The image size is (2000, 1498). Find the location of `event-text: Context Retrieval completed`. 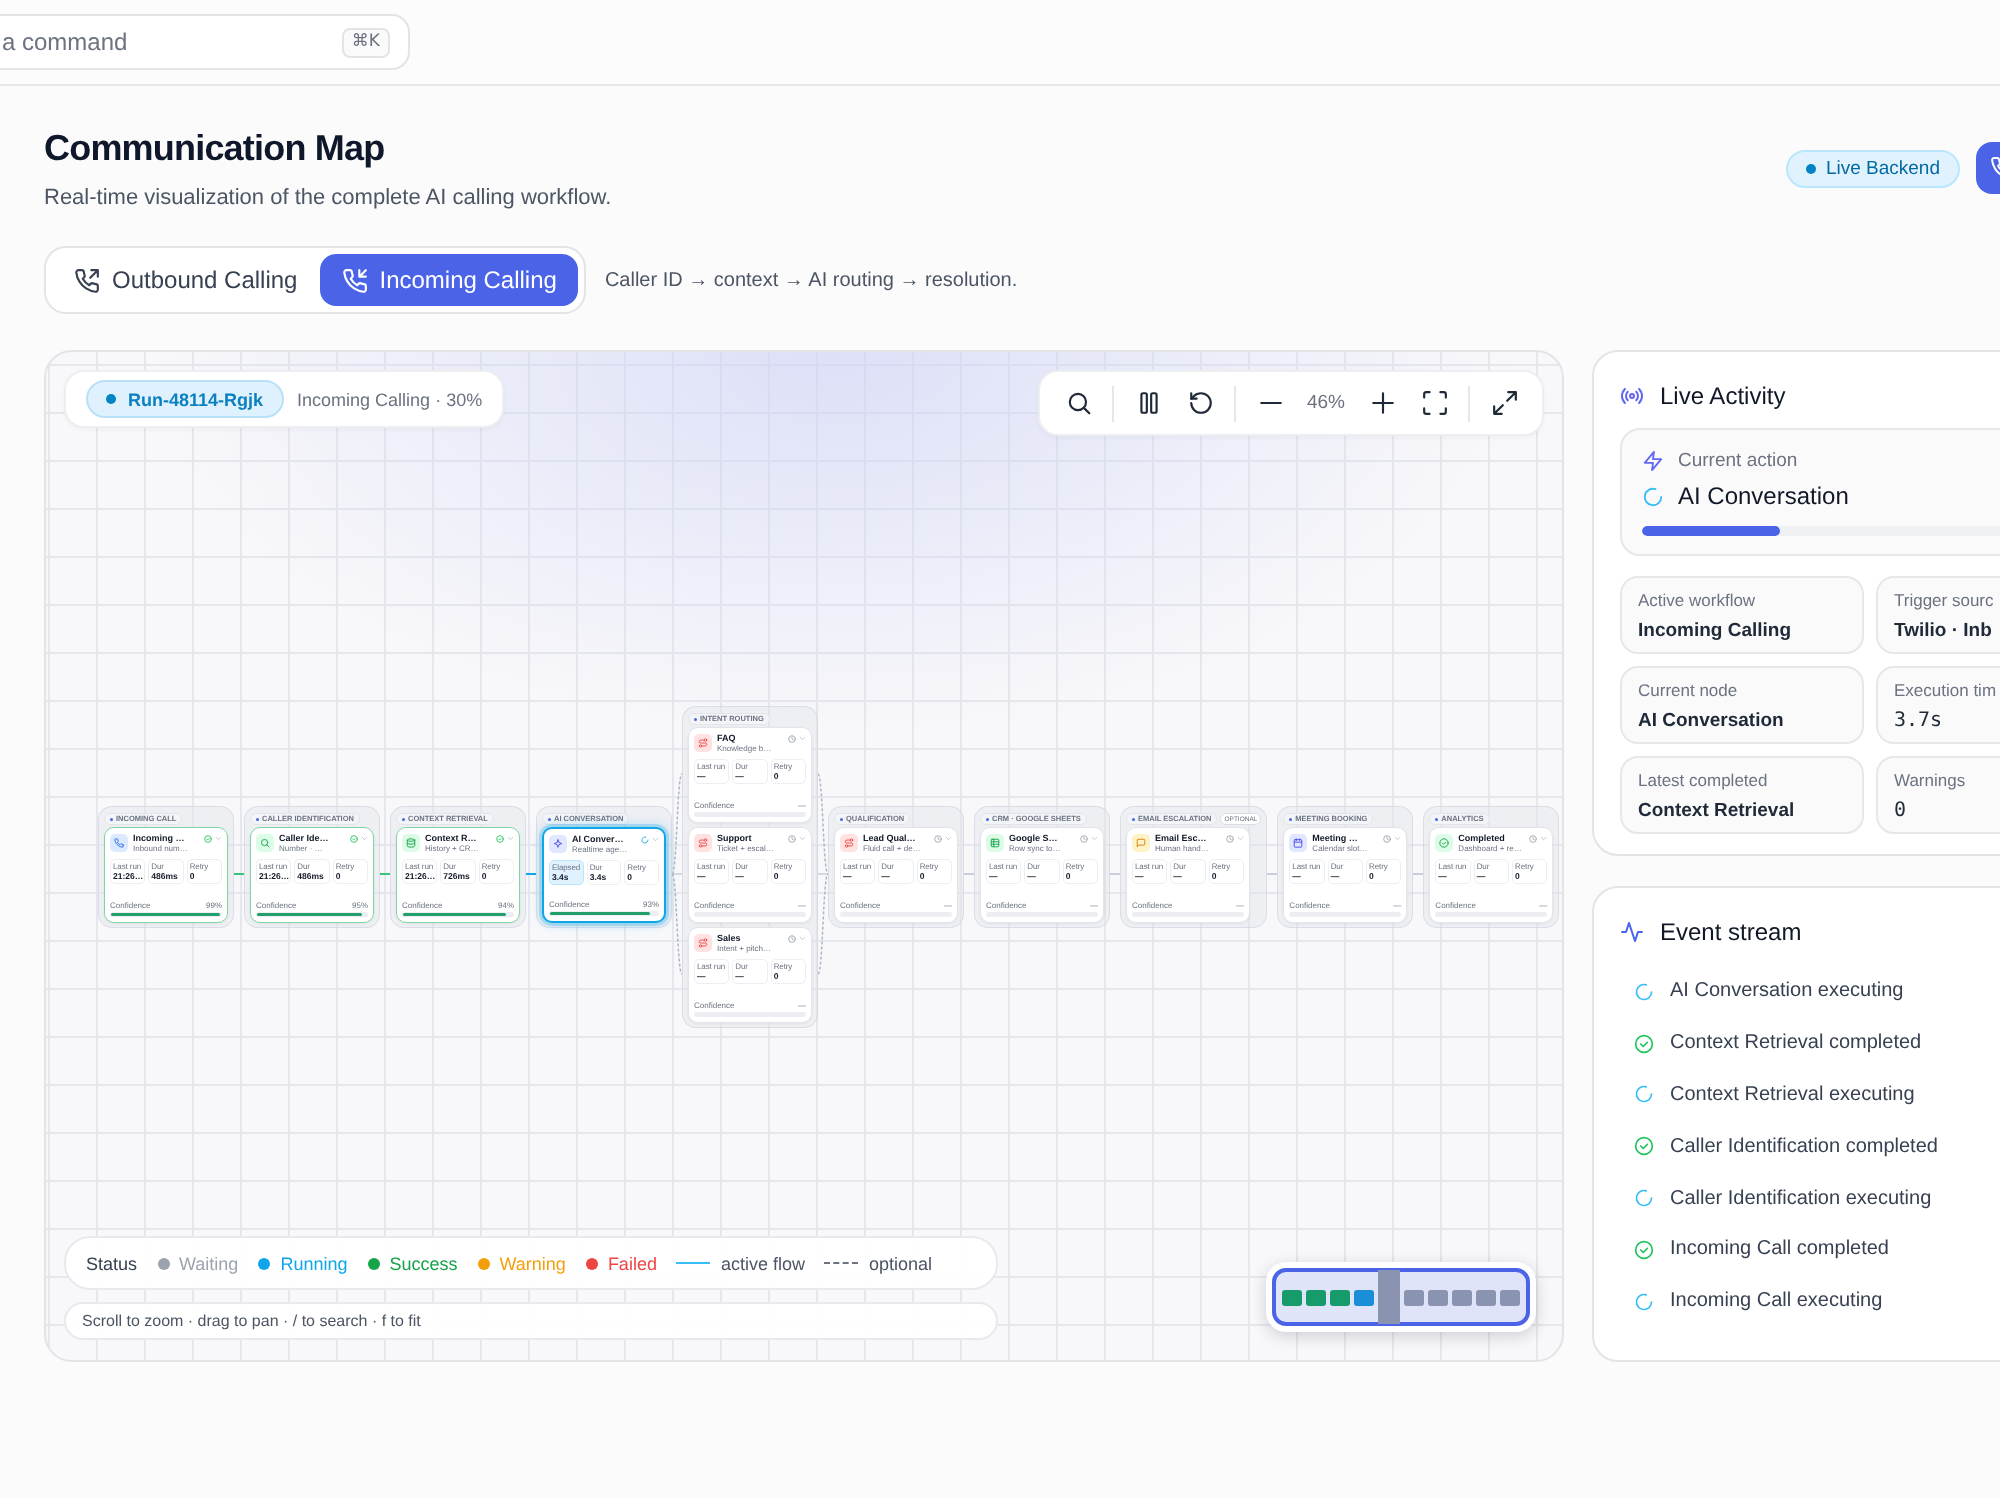

event-text: Context Retrieval completed is located at coordinates (1796, 1043).